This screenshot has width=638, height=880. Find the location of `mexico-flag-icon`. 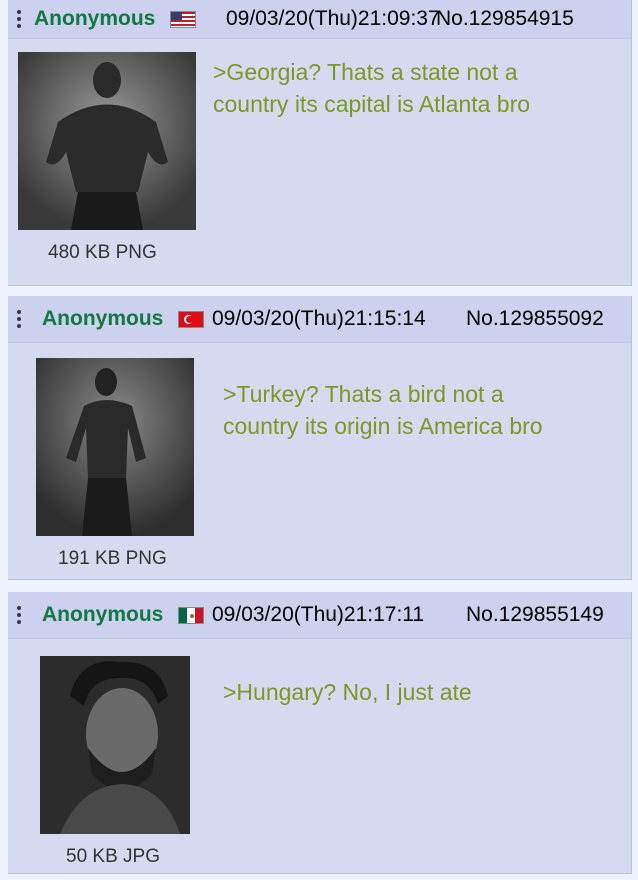

mexico-flag-icon is located at coordinates (191, 615).